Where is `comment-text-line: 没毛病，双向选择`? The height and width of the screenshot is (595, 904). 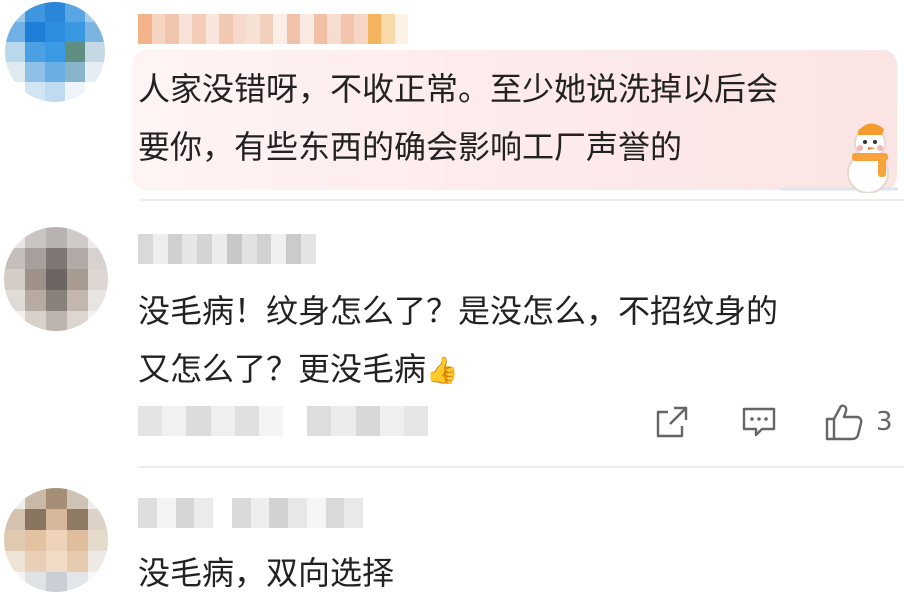
comment-text-line: 没毛病，双向选择 is located at coordinates (266, 573).